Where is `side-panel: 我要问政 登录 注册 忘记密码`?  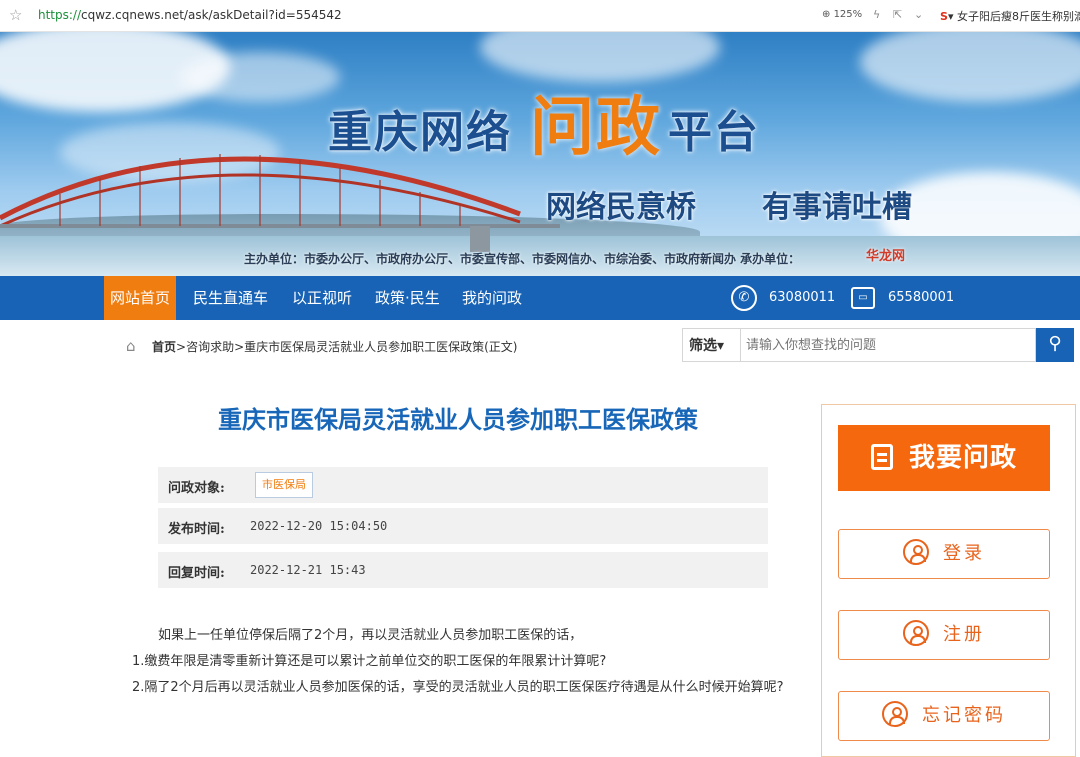 side-panel: 我要问政 登录 注册 忘记密码 is located at coordinates (948, 580).